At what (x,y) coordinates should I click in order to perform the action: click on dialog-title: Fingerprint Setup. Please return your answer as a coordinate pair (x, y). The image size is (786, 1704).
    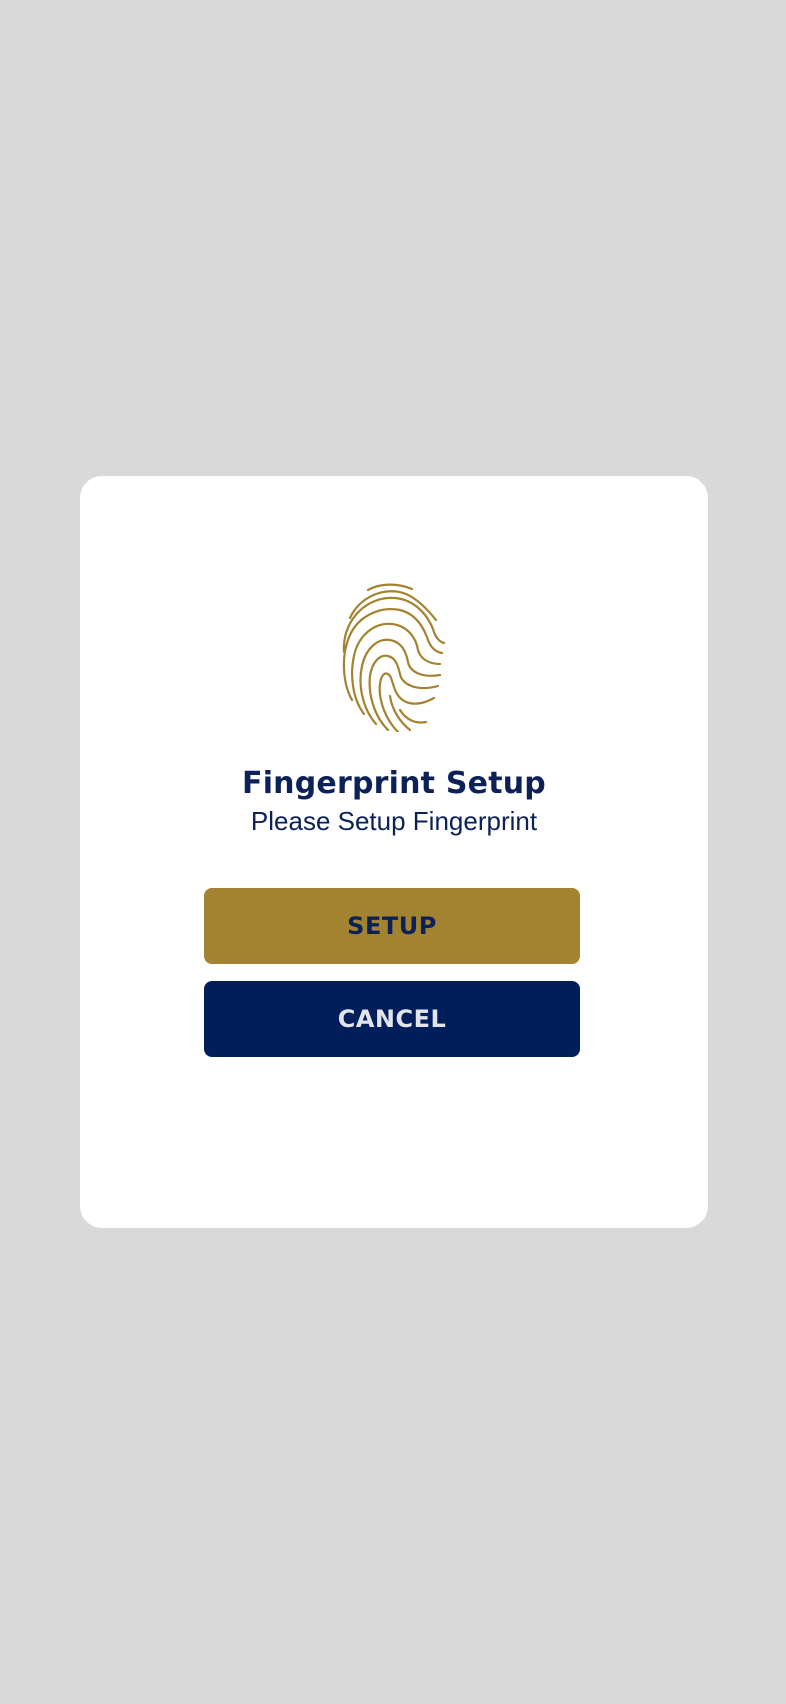
    Looking at the image, I should click on (394, 783).